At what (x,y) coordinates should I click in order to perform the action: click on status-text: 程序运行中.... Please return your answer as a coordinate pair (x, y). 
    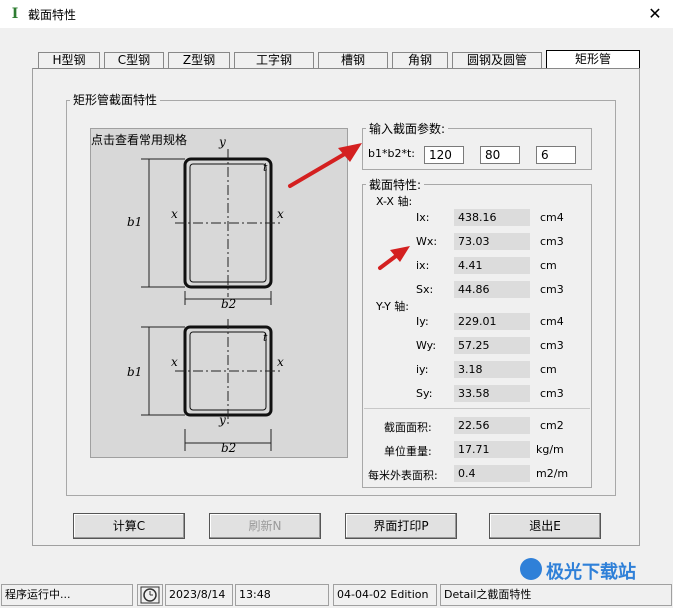
    Looking at the image, I should click on (67, 595).